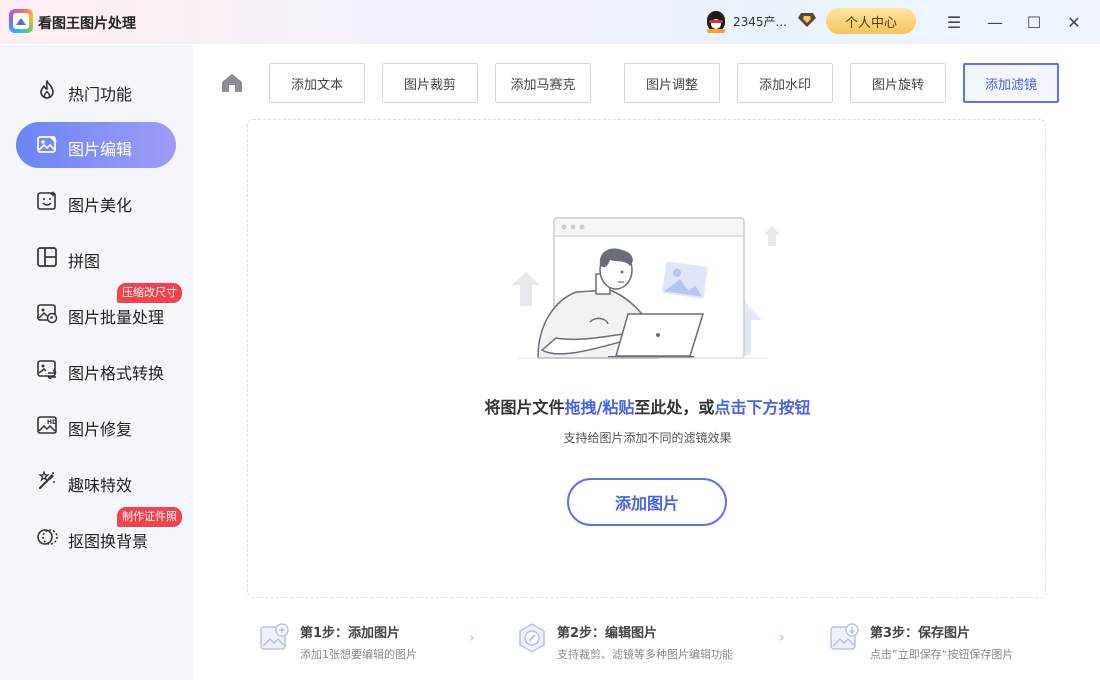  Describe the element at coordinates (47, 257) in the screenshot. I see `collage-icon` at that location.